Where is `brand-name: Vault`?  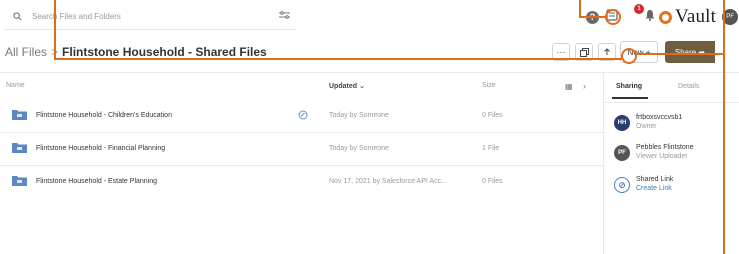 brand-name: Vault is located at coordinates (696, 16).